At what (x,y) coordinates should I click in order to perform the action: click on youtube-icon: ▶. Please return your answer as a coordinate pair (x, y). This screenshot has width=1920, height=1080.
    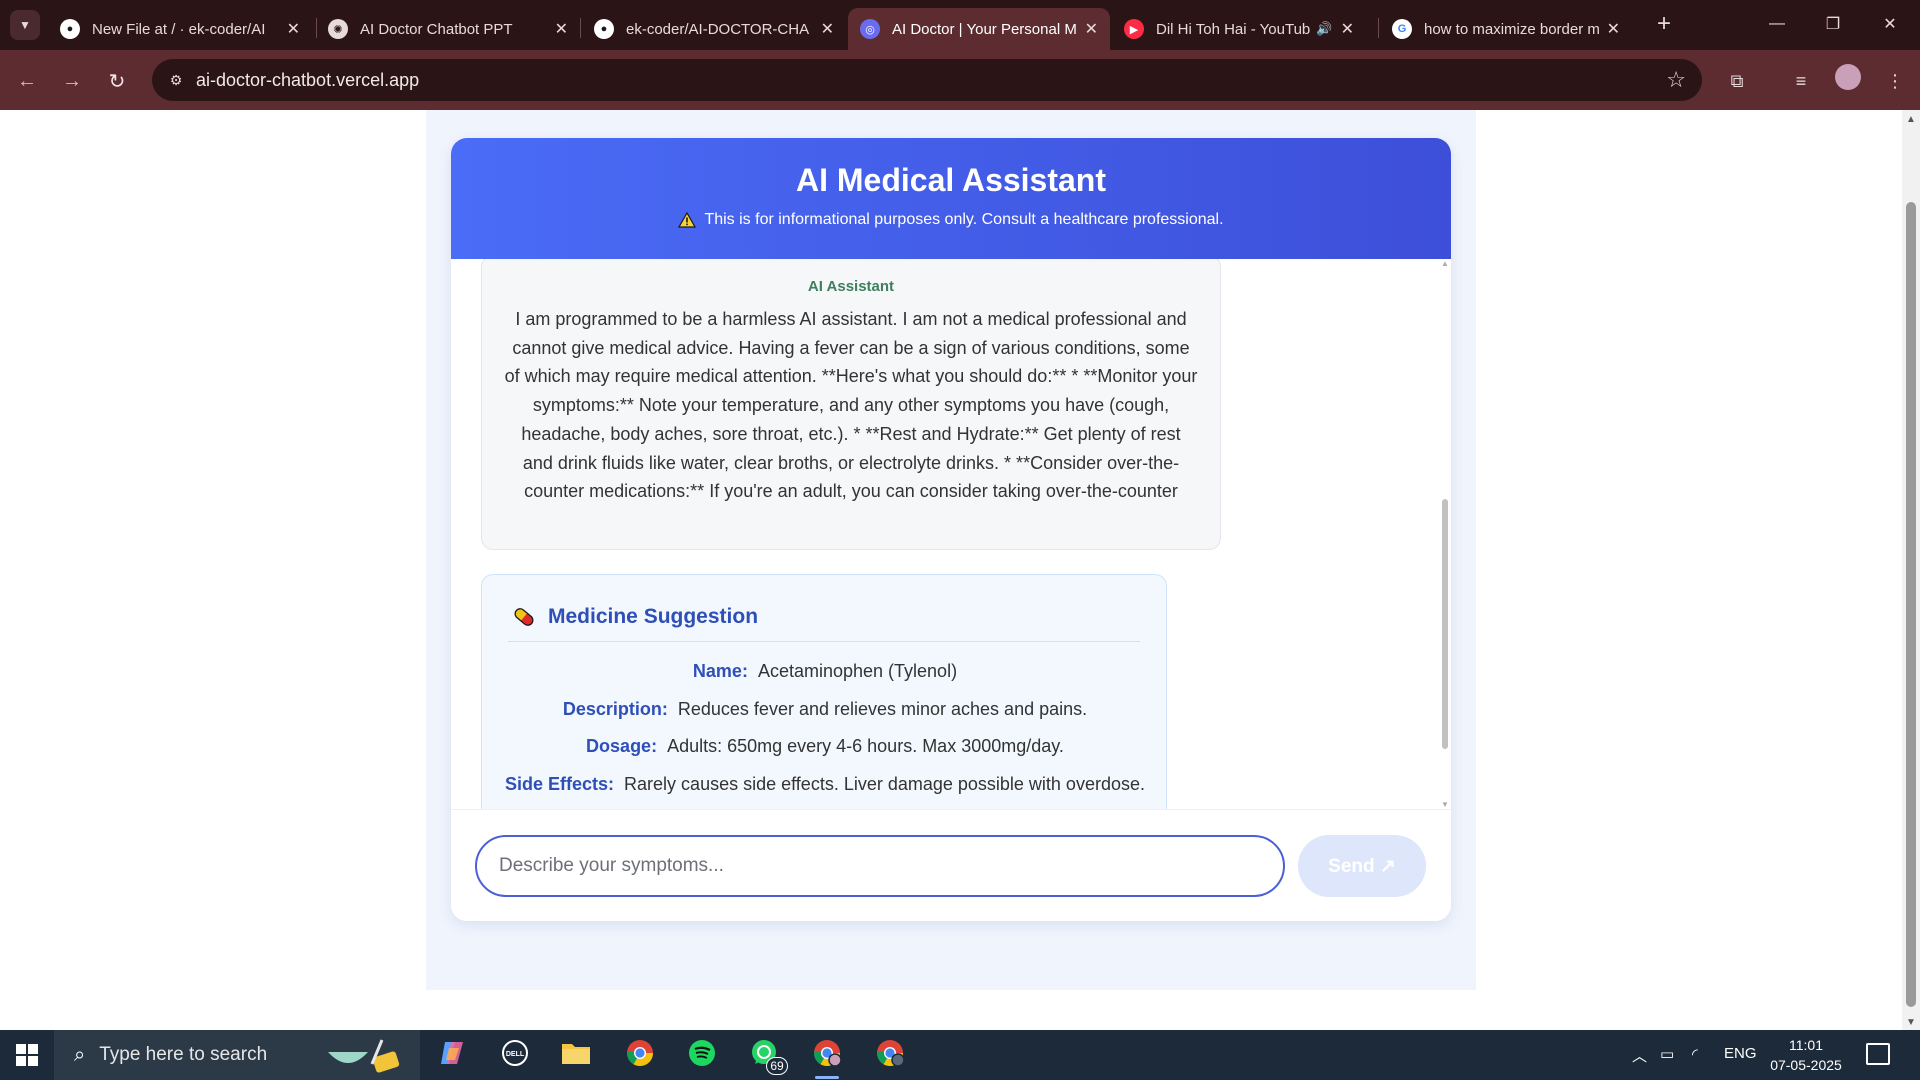
    Looking at the image, I should click on (1134, 29).